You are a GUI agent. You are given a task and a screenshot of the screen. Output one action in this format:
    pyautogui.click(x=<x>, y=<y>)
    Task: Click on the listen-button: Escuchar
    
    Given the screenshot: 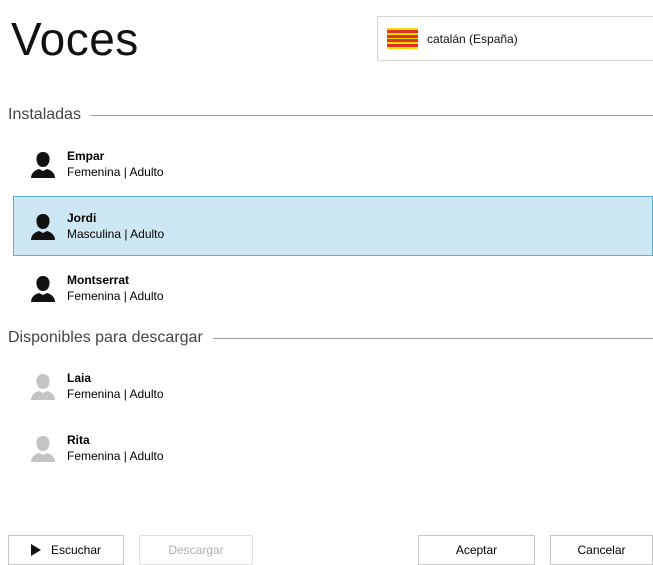 What is the action you would take?
    pyautogui.click(x=66, y=550)
    